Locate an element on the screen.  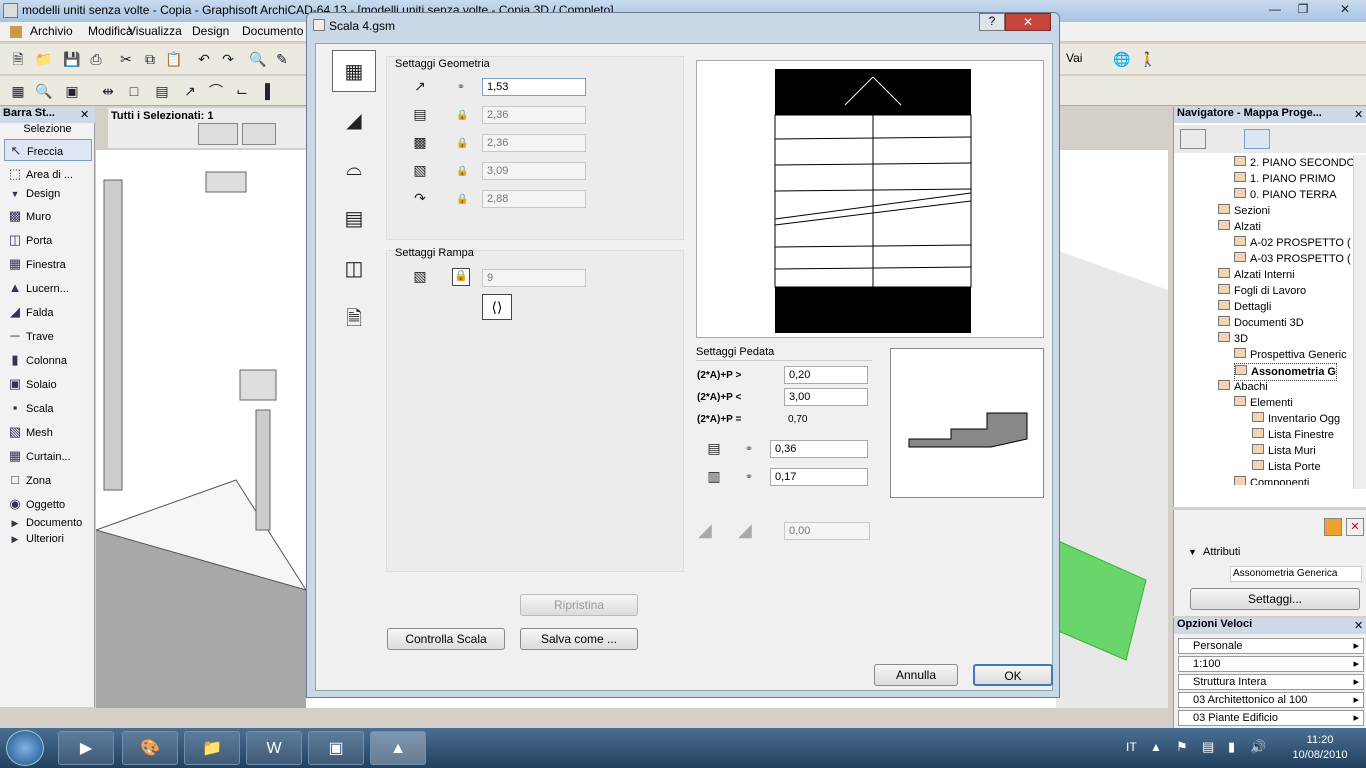
archicad-task-icon: ▲ is located at coordinates (398, 748).